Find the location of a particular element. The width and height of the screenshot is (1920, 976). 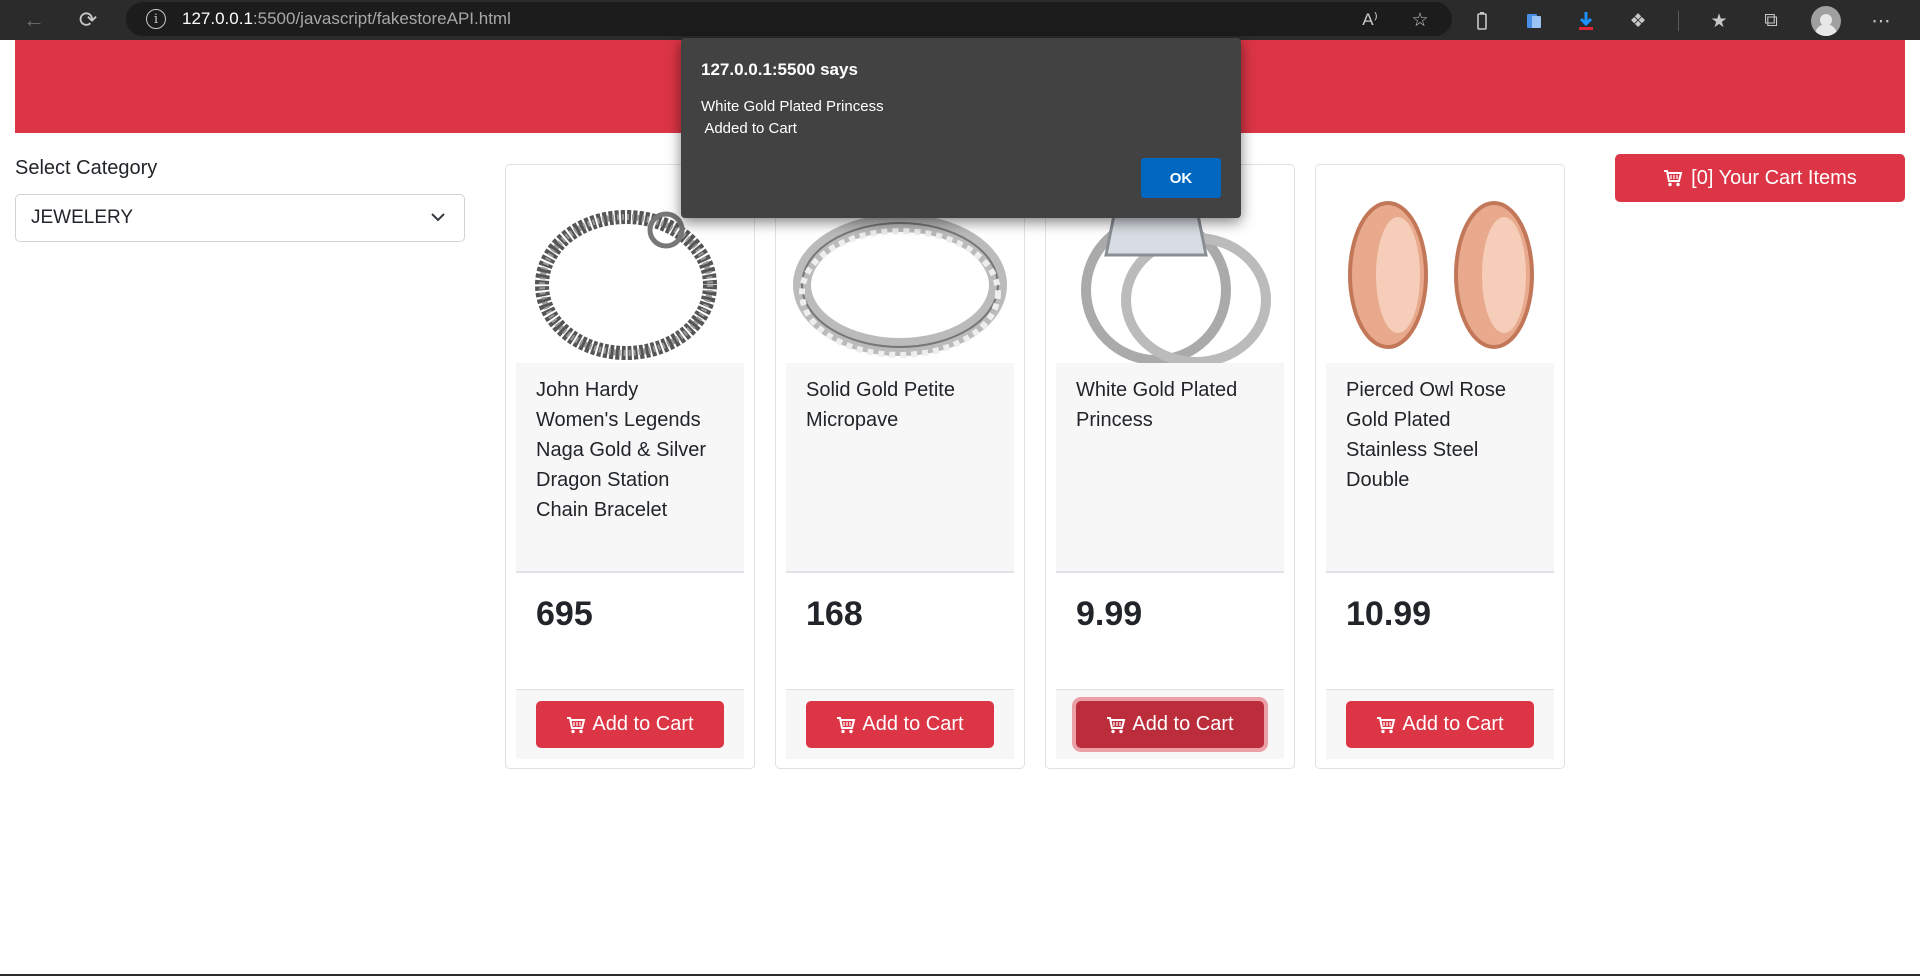

profile-icon is located at coordinates (1826, 21).